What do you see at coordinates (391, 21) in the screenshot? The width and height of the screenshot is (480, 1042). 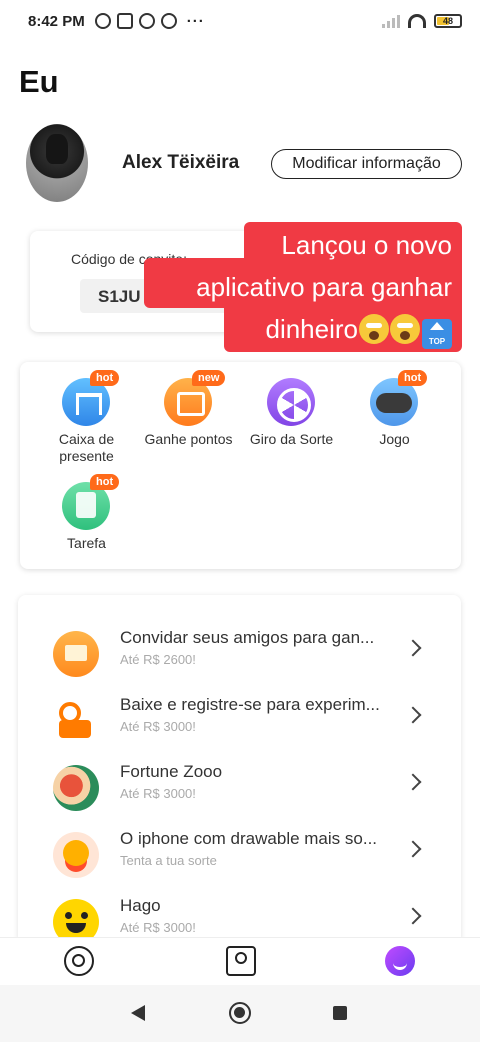 I see `signal-icon` at bounding box center [391, 21].